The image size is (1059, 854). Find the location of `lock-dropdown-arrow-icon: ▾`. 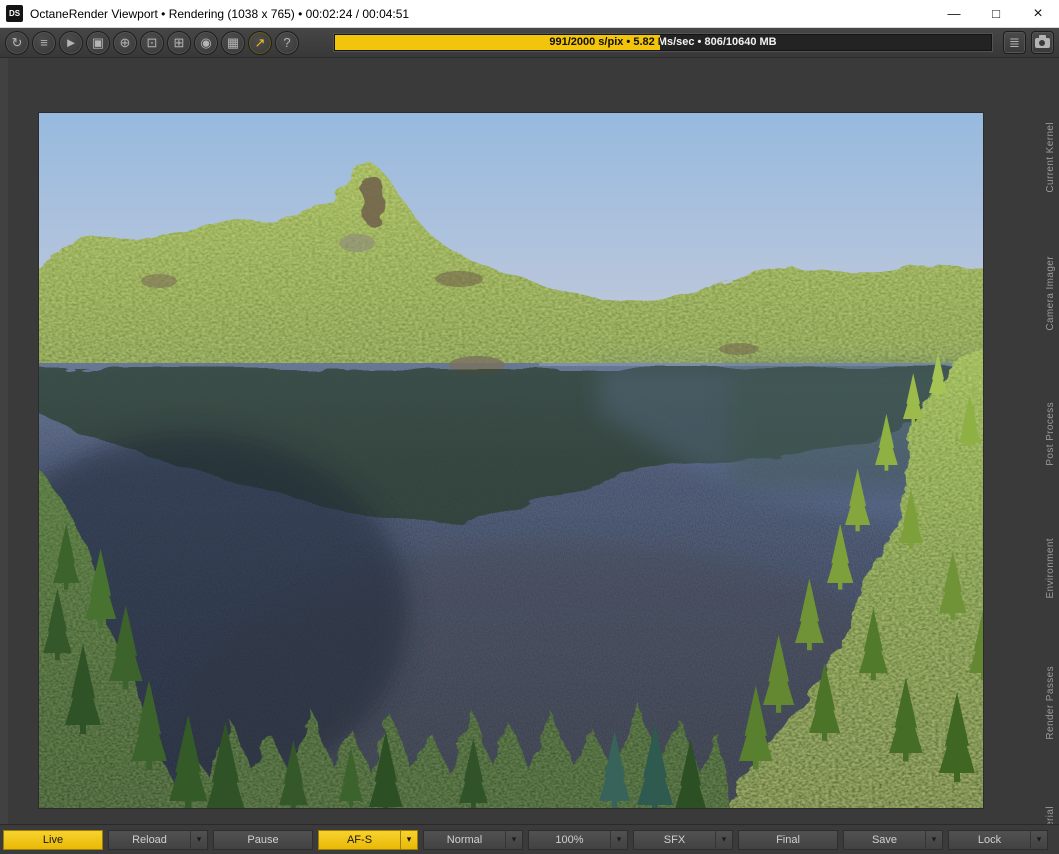

lock-dropdown-arrow-icon: ▾ is located at coordinates (1039, 839).